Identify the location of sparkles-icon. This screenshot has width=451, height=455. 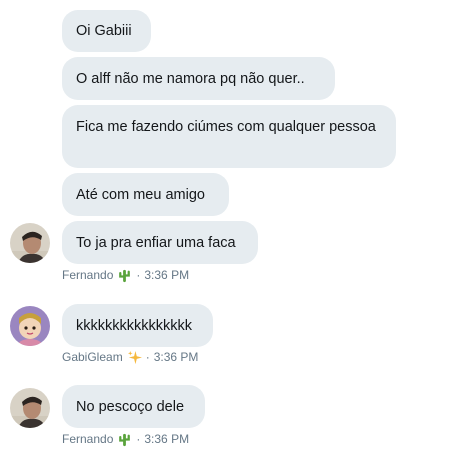
(134, 357).